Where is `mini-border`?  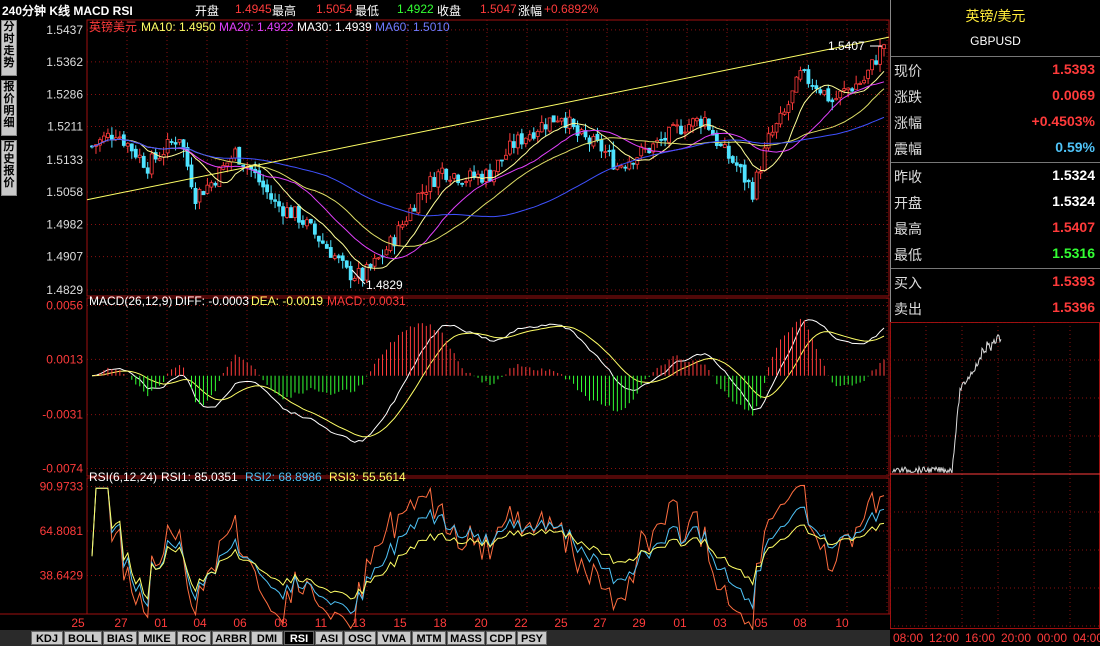
mini-border is located at coordinates (995, 475).